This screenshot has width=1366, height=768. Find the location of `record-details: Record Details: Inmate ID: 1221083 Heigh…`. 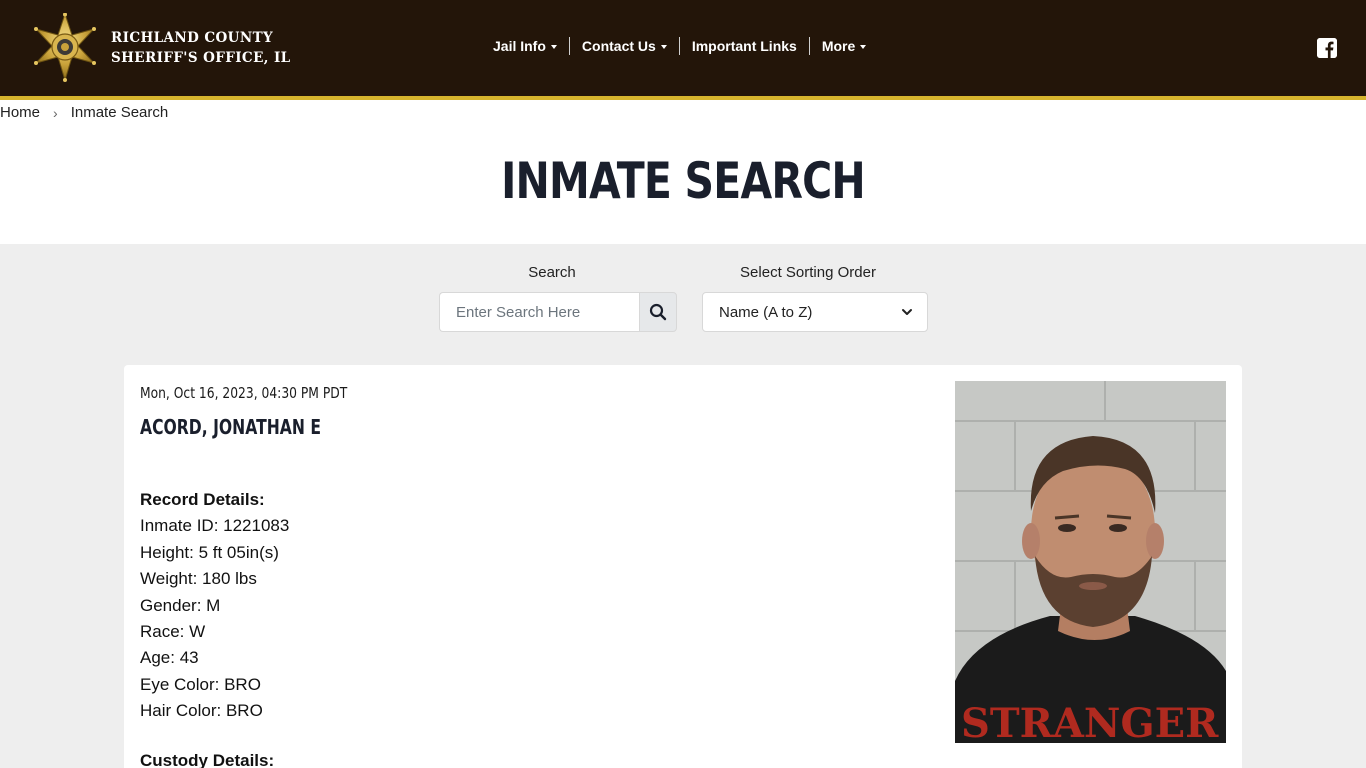

record-details: Record Details: Inmate ID: 1221083 Heigh… is located at coordinates (214, 606).